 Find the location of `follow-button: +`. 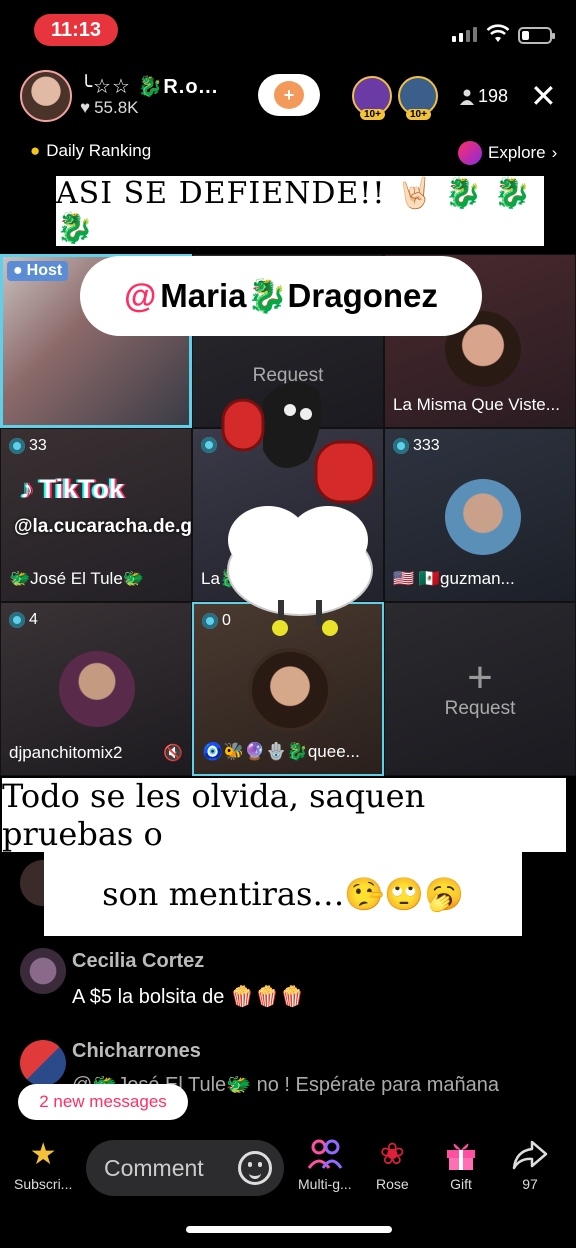

follow-button: + is located at coordinates (289, 95).